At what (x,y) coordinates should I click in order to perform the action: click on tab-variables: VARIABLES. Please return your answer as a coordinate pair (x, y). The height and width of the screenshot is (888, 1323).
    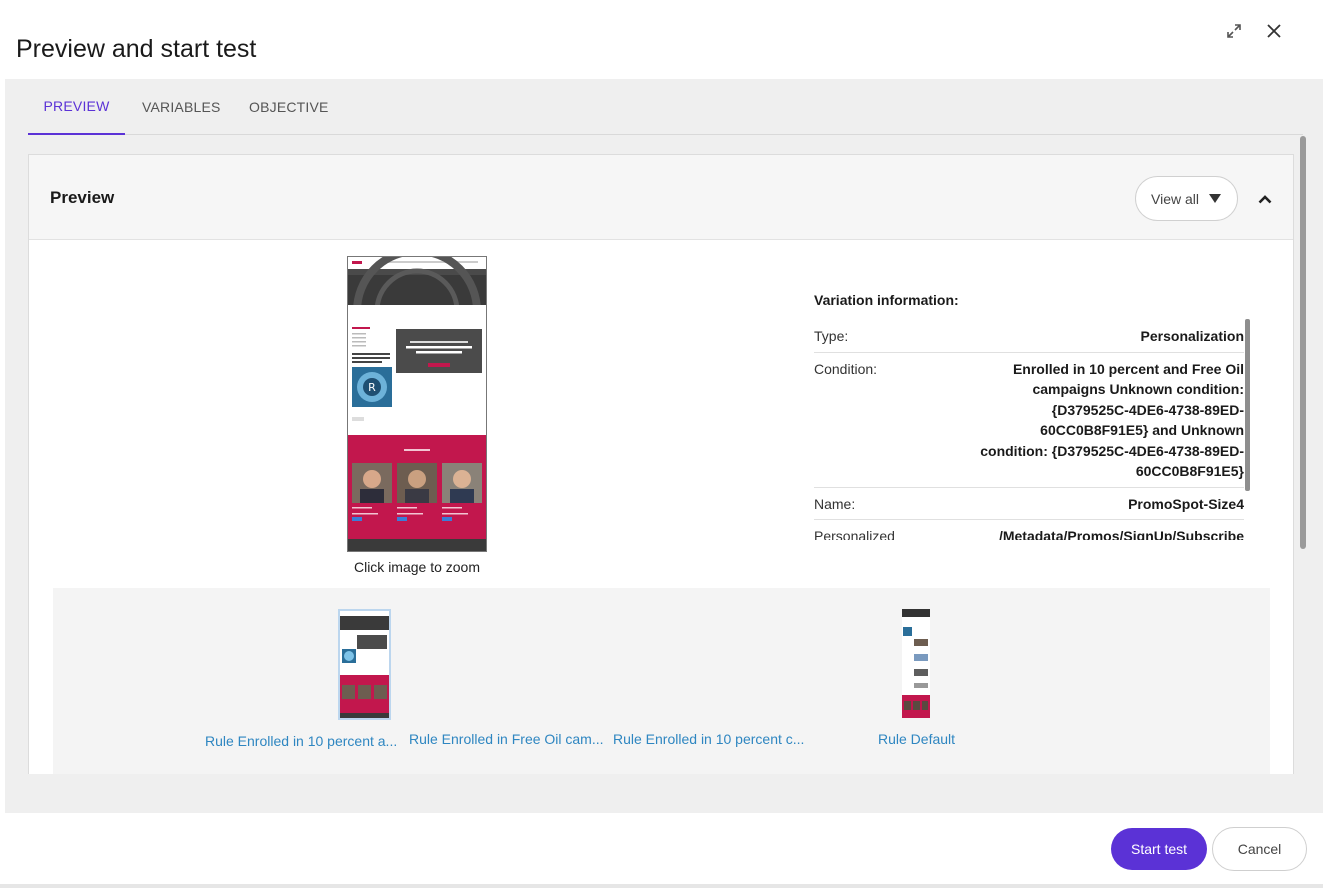
    Looking at the image, I should click on (181, 107).